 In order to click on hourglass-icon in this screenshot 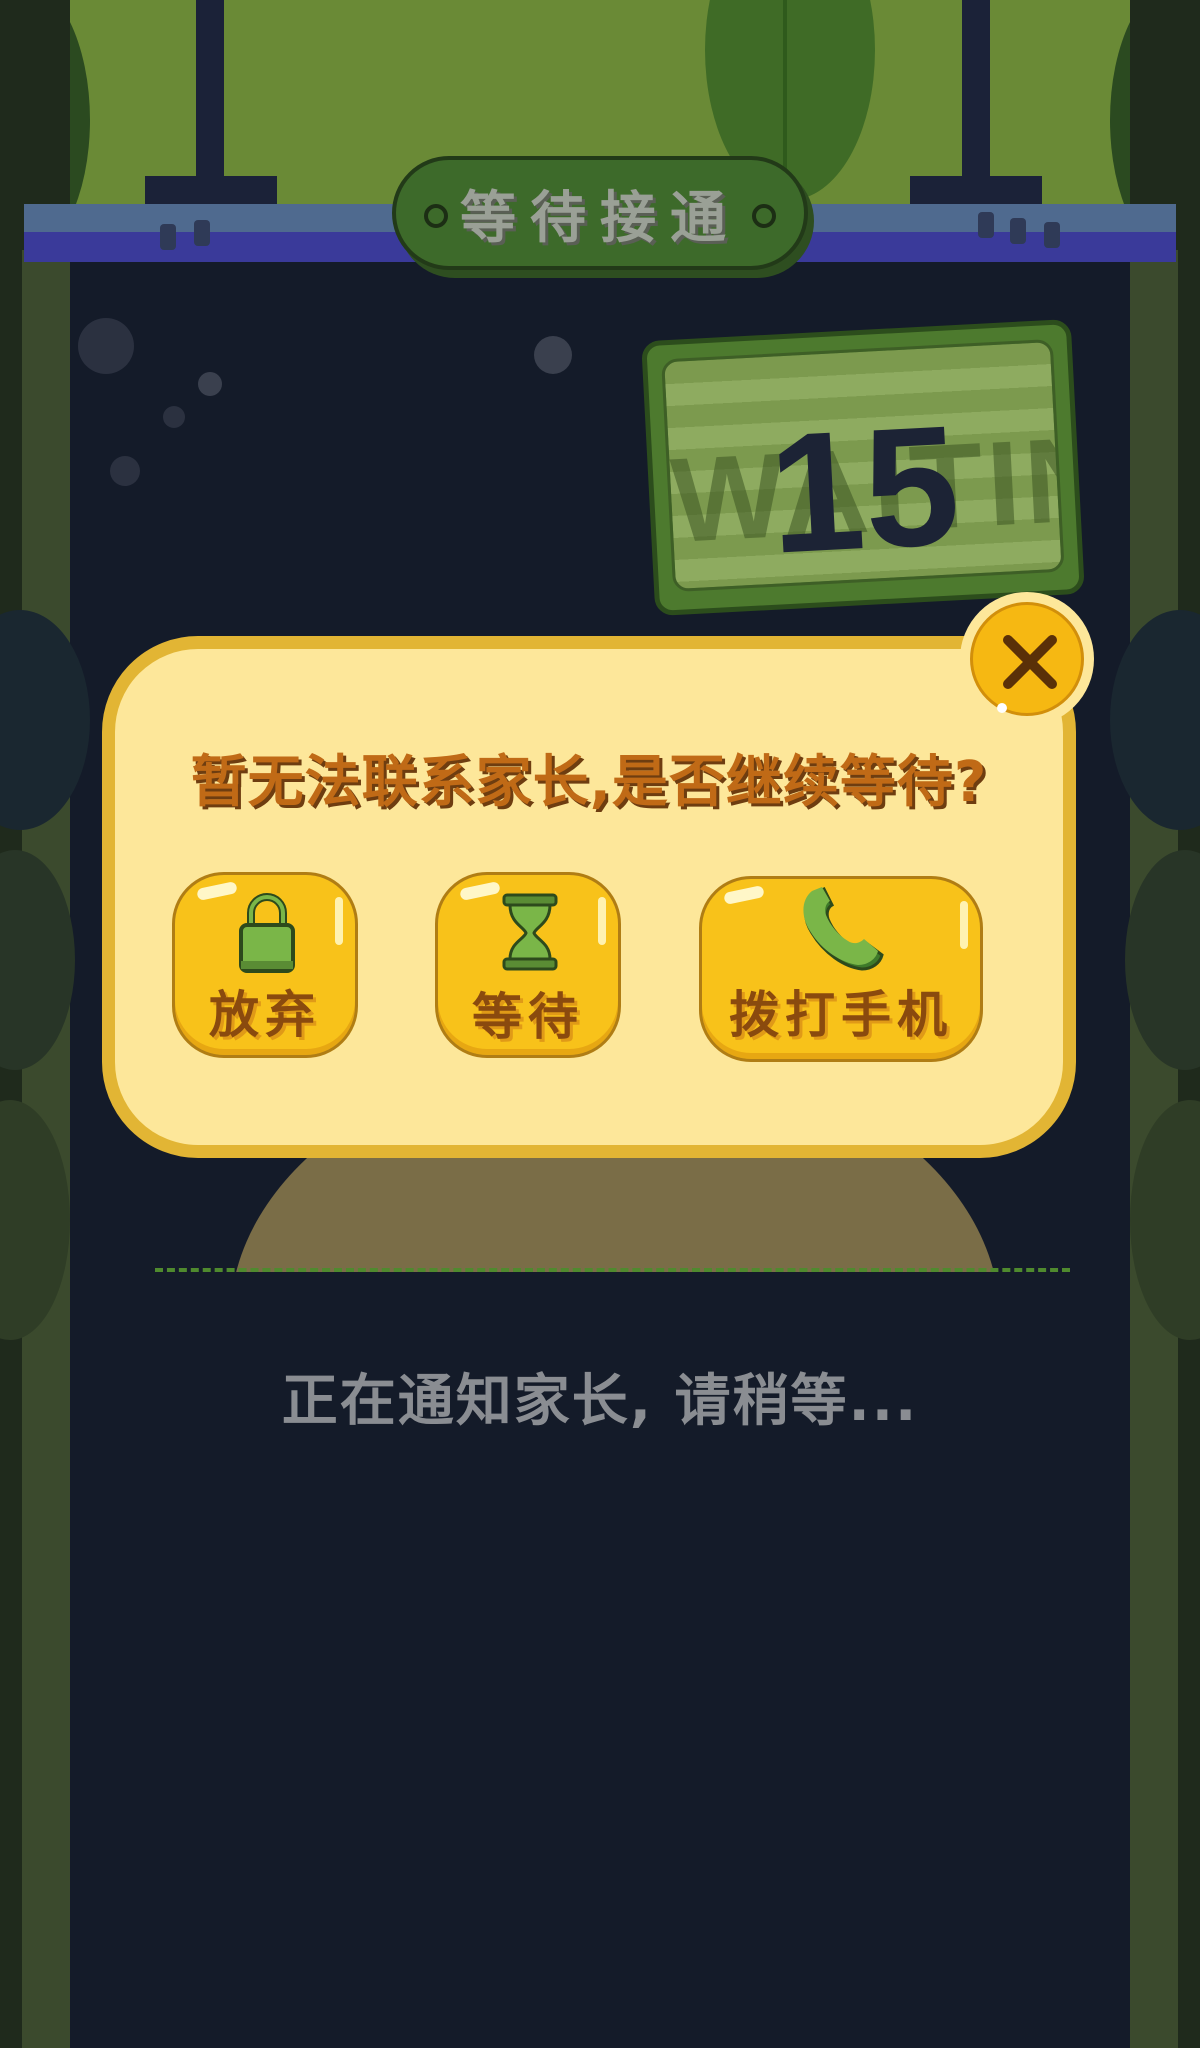, I will do `click(530, 932)`.